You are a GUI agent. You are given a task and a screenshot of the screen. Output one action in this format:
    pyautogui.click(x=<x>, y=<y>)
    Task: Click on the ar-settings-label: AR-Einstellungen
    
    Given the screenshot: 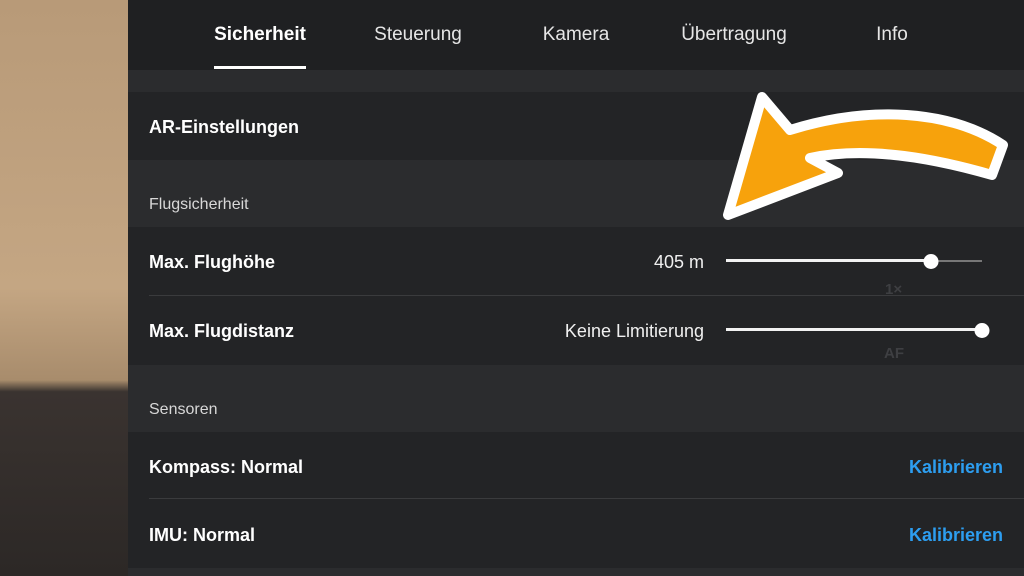 What is the action you would take?
    pyautogui.click(x=224, y=127)
    